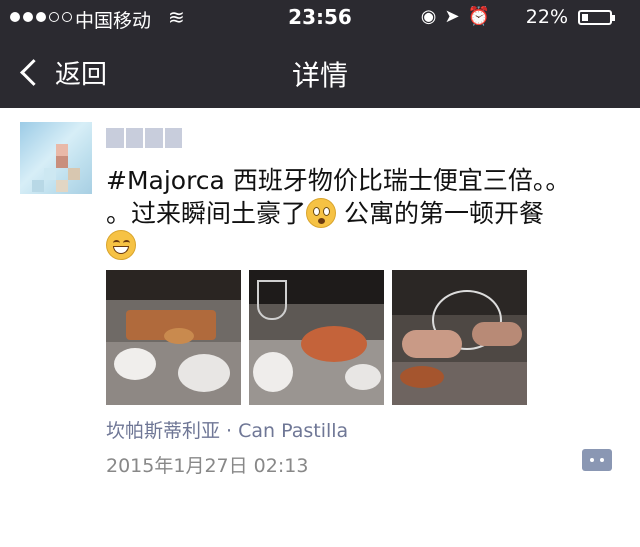  What do you see at coordinates (56, 158) in the screenshot?
I see `avatar` at bounding box center [56, 158].